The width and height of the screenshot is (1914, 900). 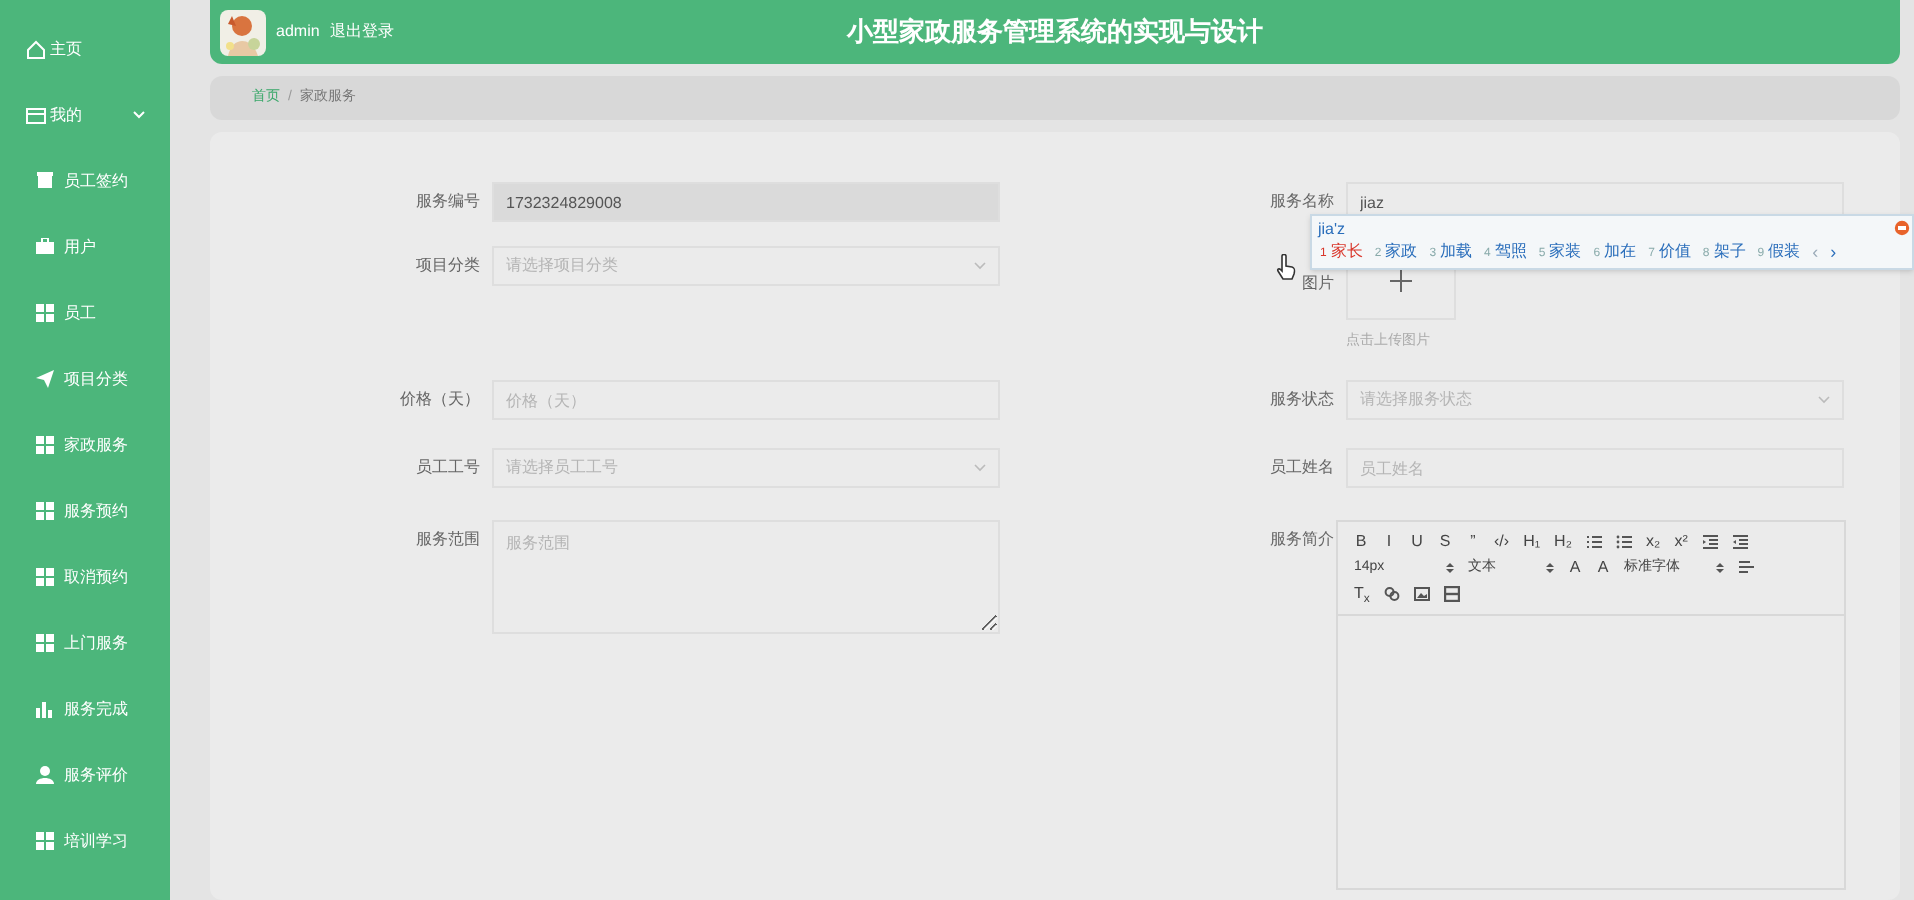 I want to click on align-icon, so click(x=1746, y=568).